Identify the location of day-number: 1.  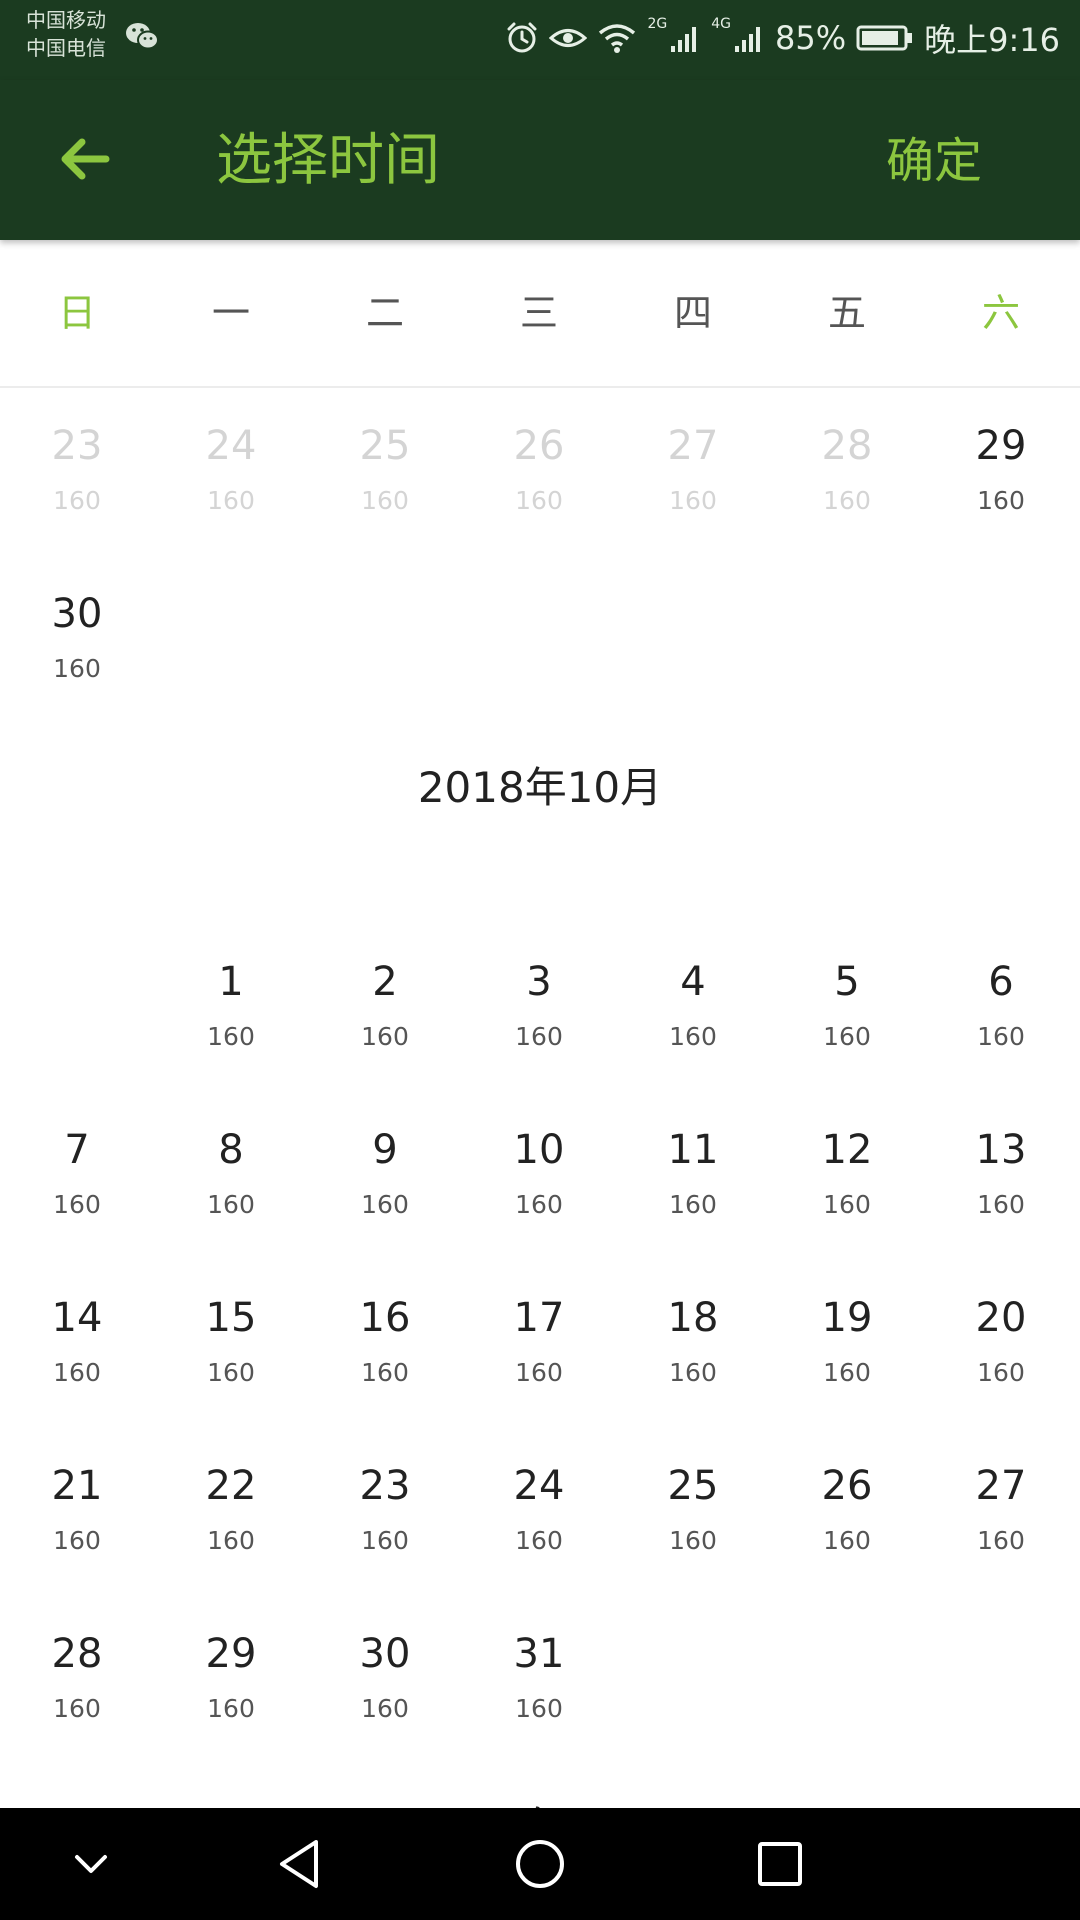
(231, 982).